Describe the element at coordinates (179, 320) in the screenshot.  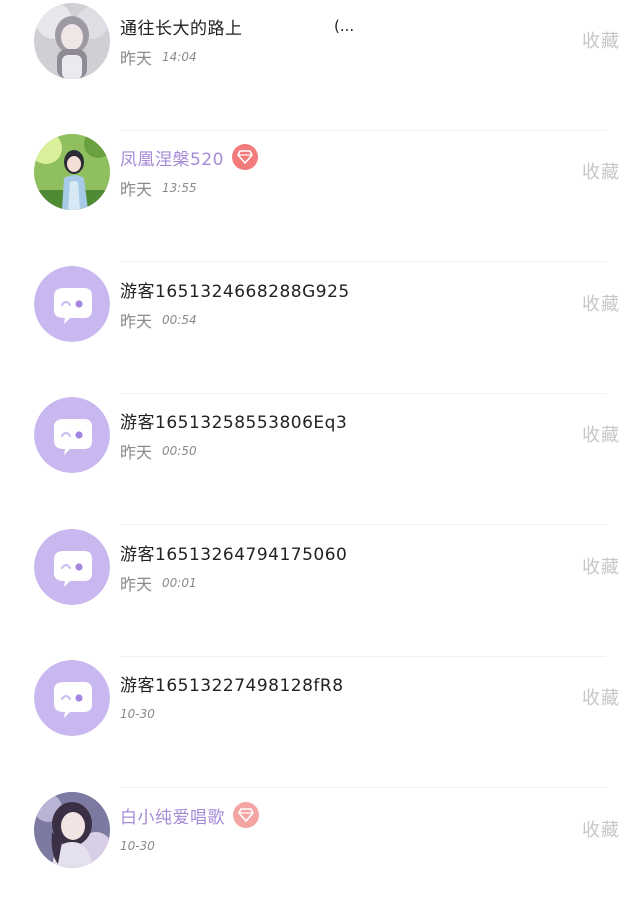
I see `time-label: 00:54` at that location.